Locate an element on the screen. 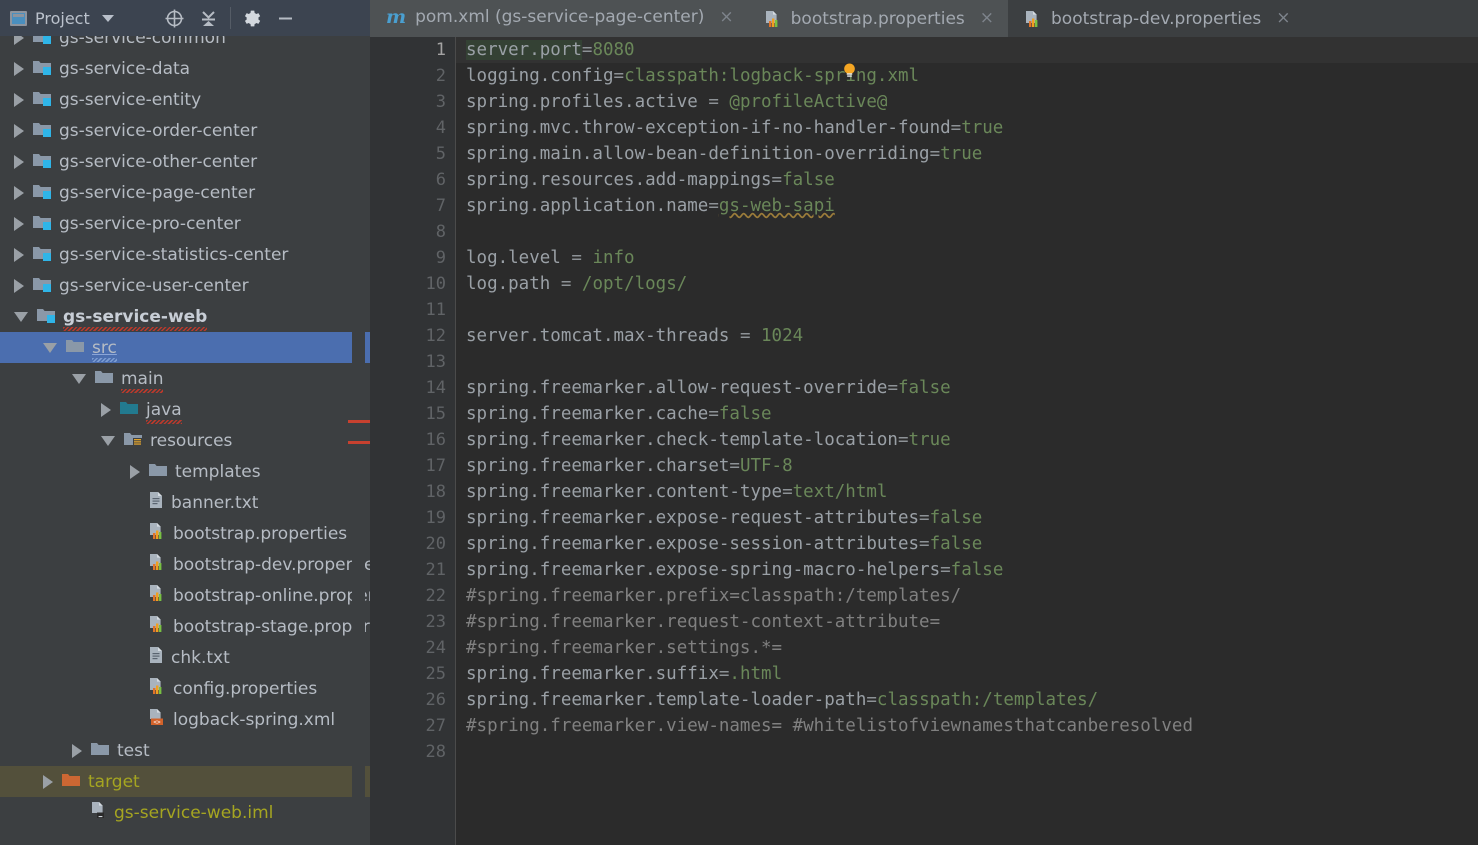  tree-item-test: test is located at coordinates (185, 750).